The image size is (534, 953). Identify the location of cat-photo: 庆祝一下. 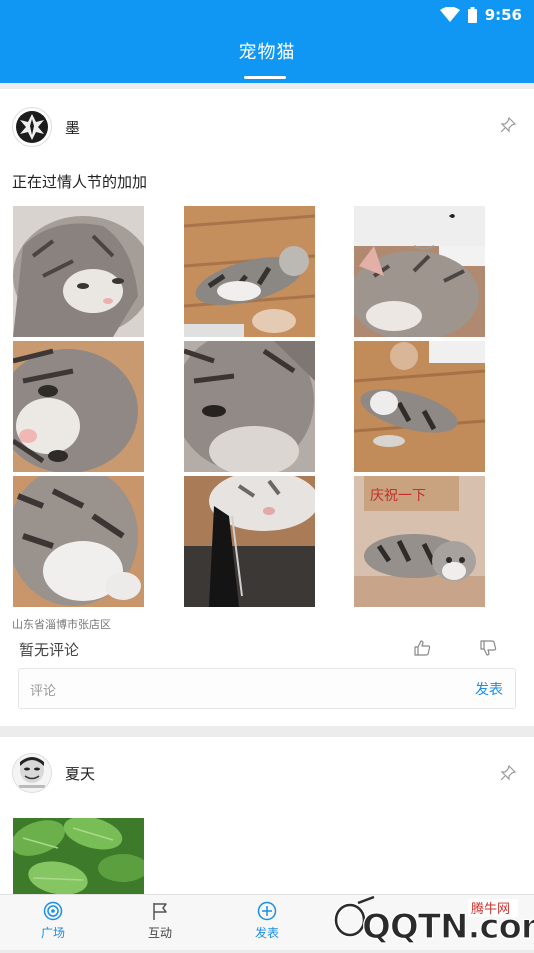
(419, 541).